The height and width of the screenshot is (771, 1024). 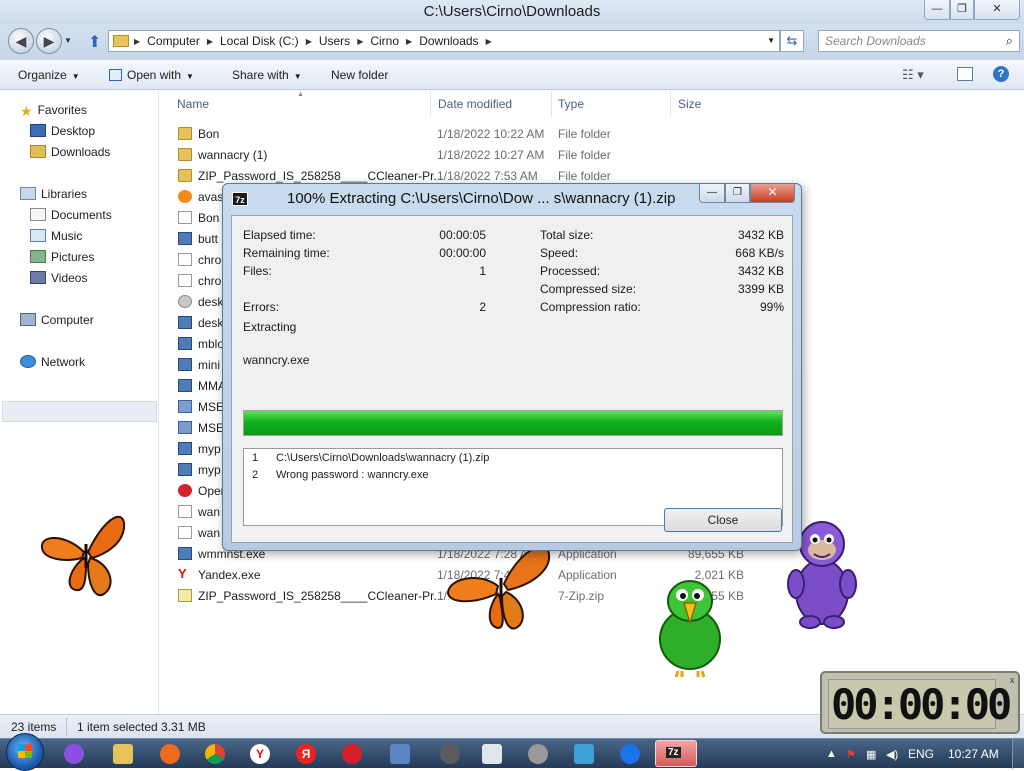 What do you see at coordinates (512, 752) in the screenshot?
I see `taskbar: Y Я 7z ▲ ⚑ ▦ ◀) ENG 10:27 AM` at bounding box center [512, 752].